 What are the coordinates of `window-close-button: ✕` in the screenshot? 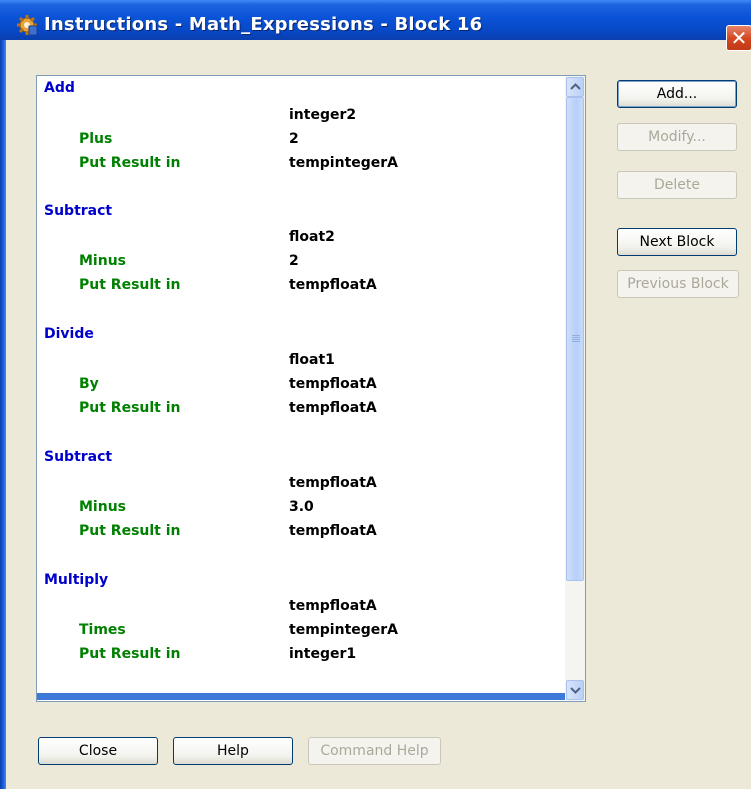 It's located at (738, 38).